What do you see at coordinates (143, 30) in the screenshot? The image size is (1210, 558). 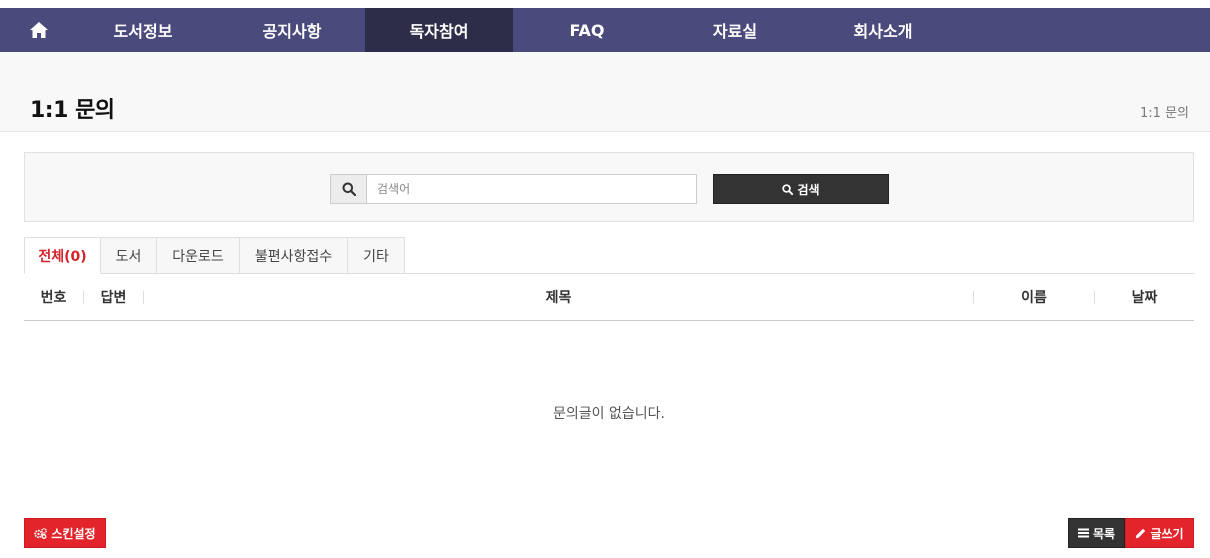 I see `nav-item-book-info: 도서정보` at bounding box center [143, 30].